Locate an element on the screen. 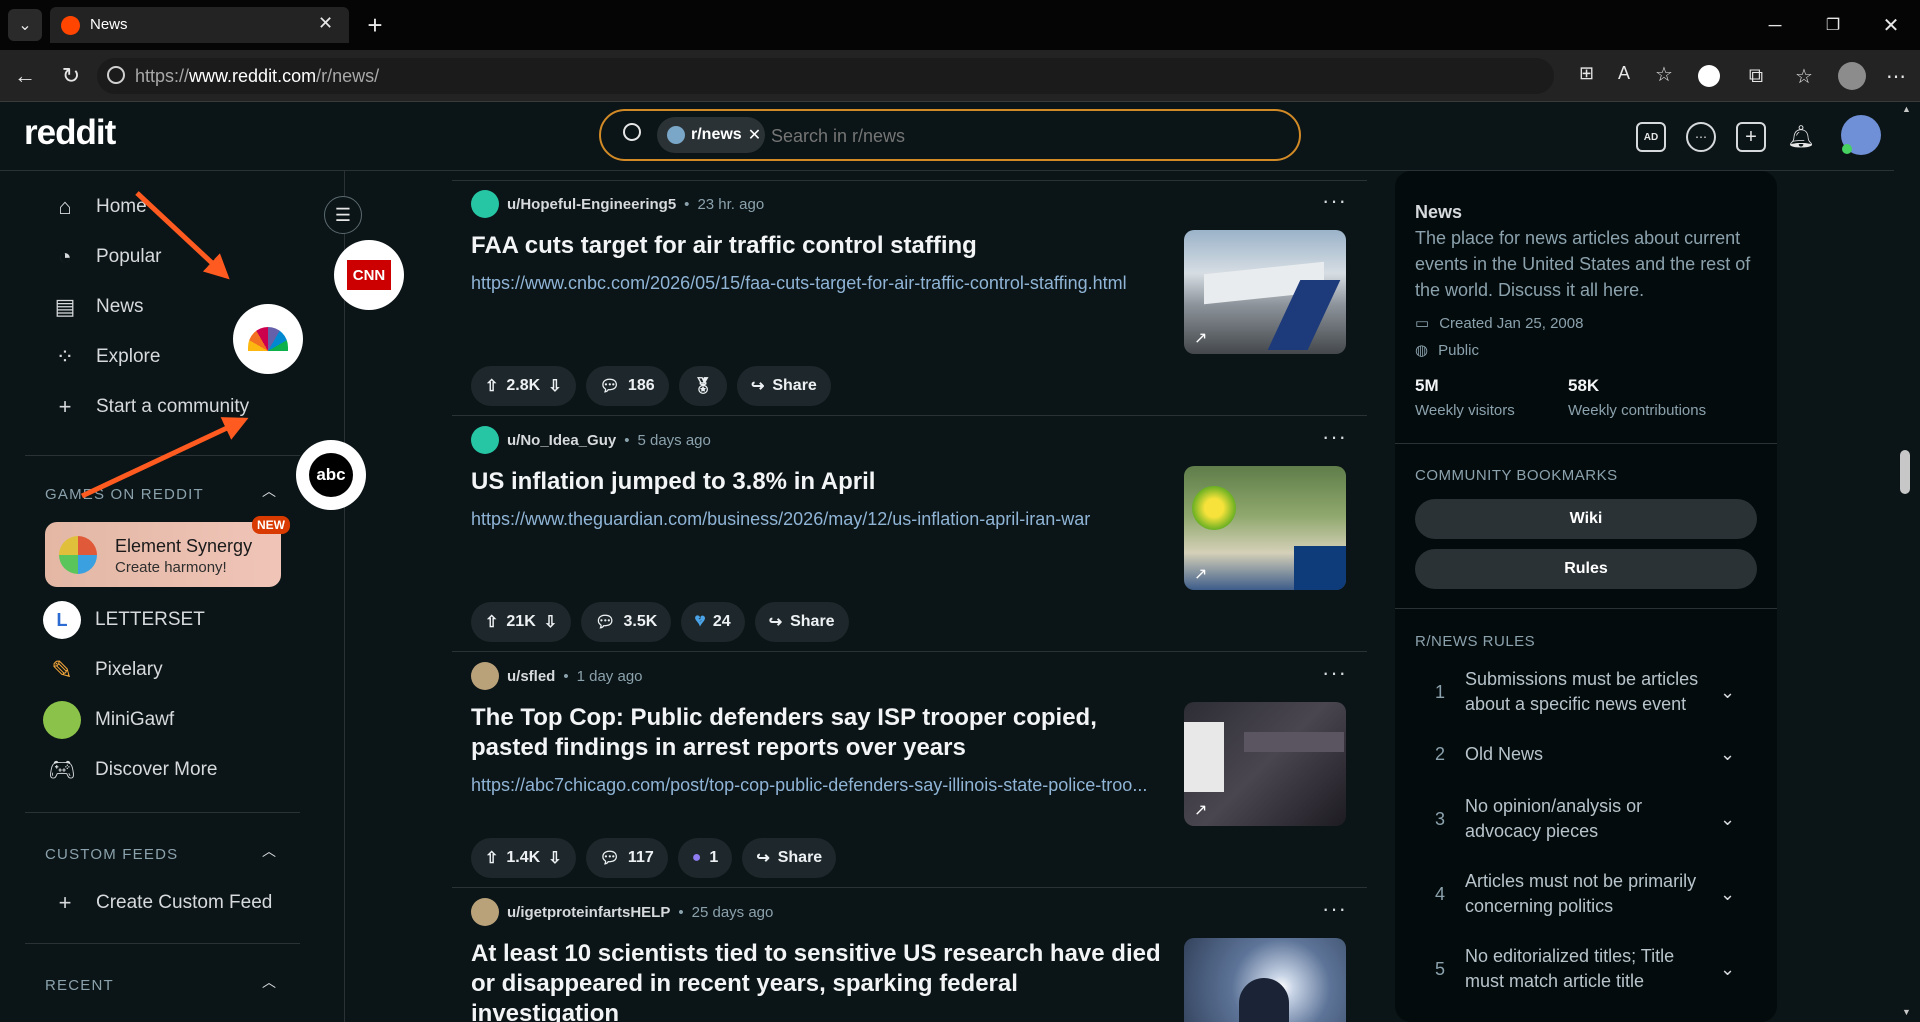 The height and width of the screenshot is (1022, 1920). wiki-button: Wiki is located at coordinates (1586, 519).